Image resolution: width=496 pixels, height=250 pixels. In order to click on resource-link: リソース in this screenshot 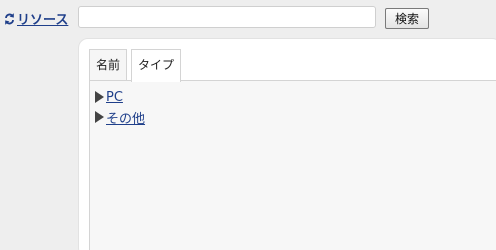, I will do `click(36, 18)`.